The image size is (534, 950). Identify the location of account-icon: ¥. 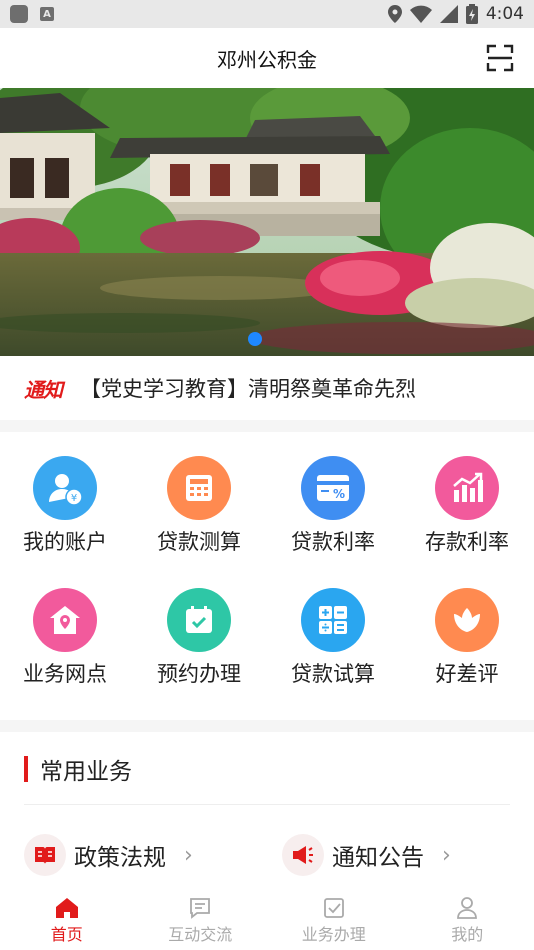
(65, 488).